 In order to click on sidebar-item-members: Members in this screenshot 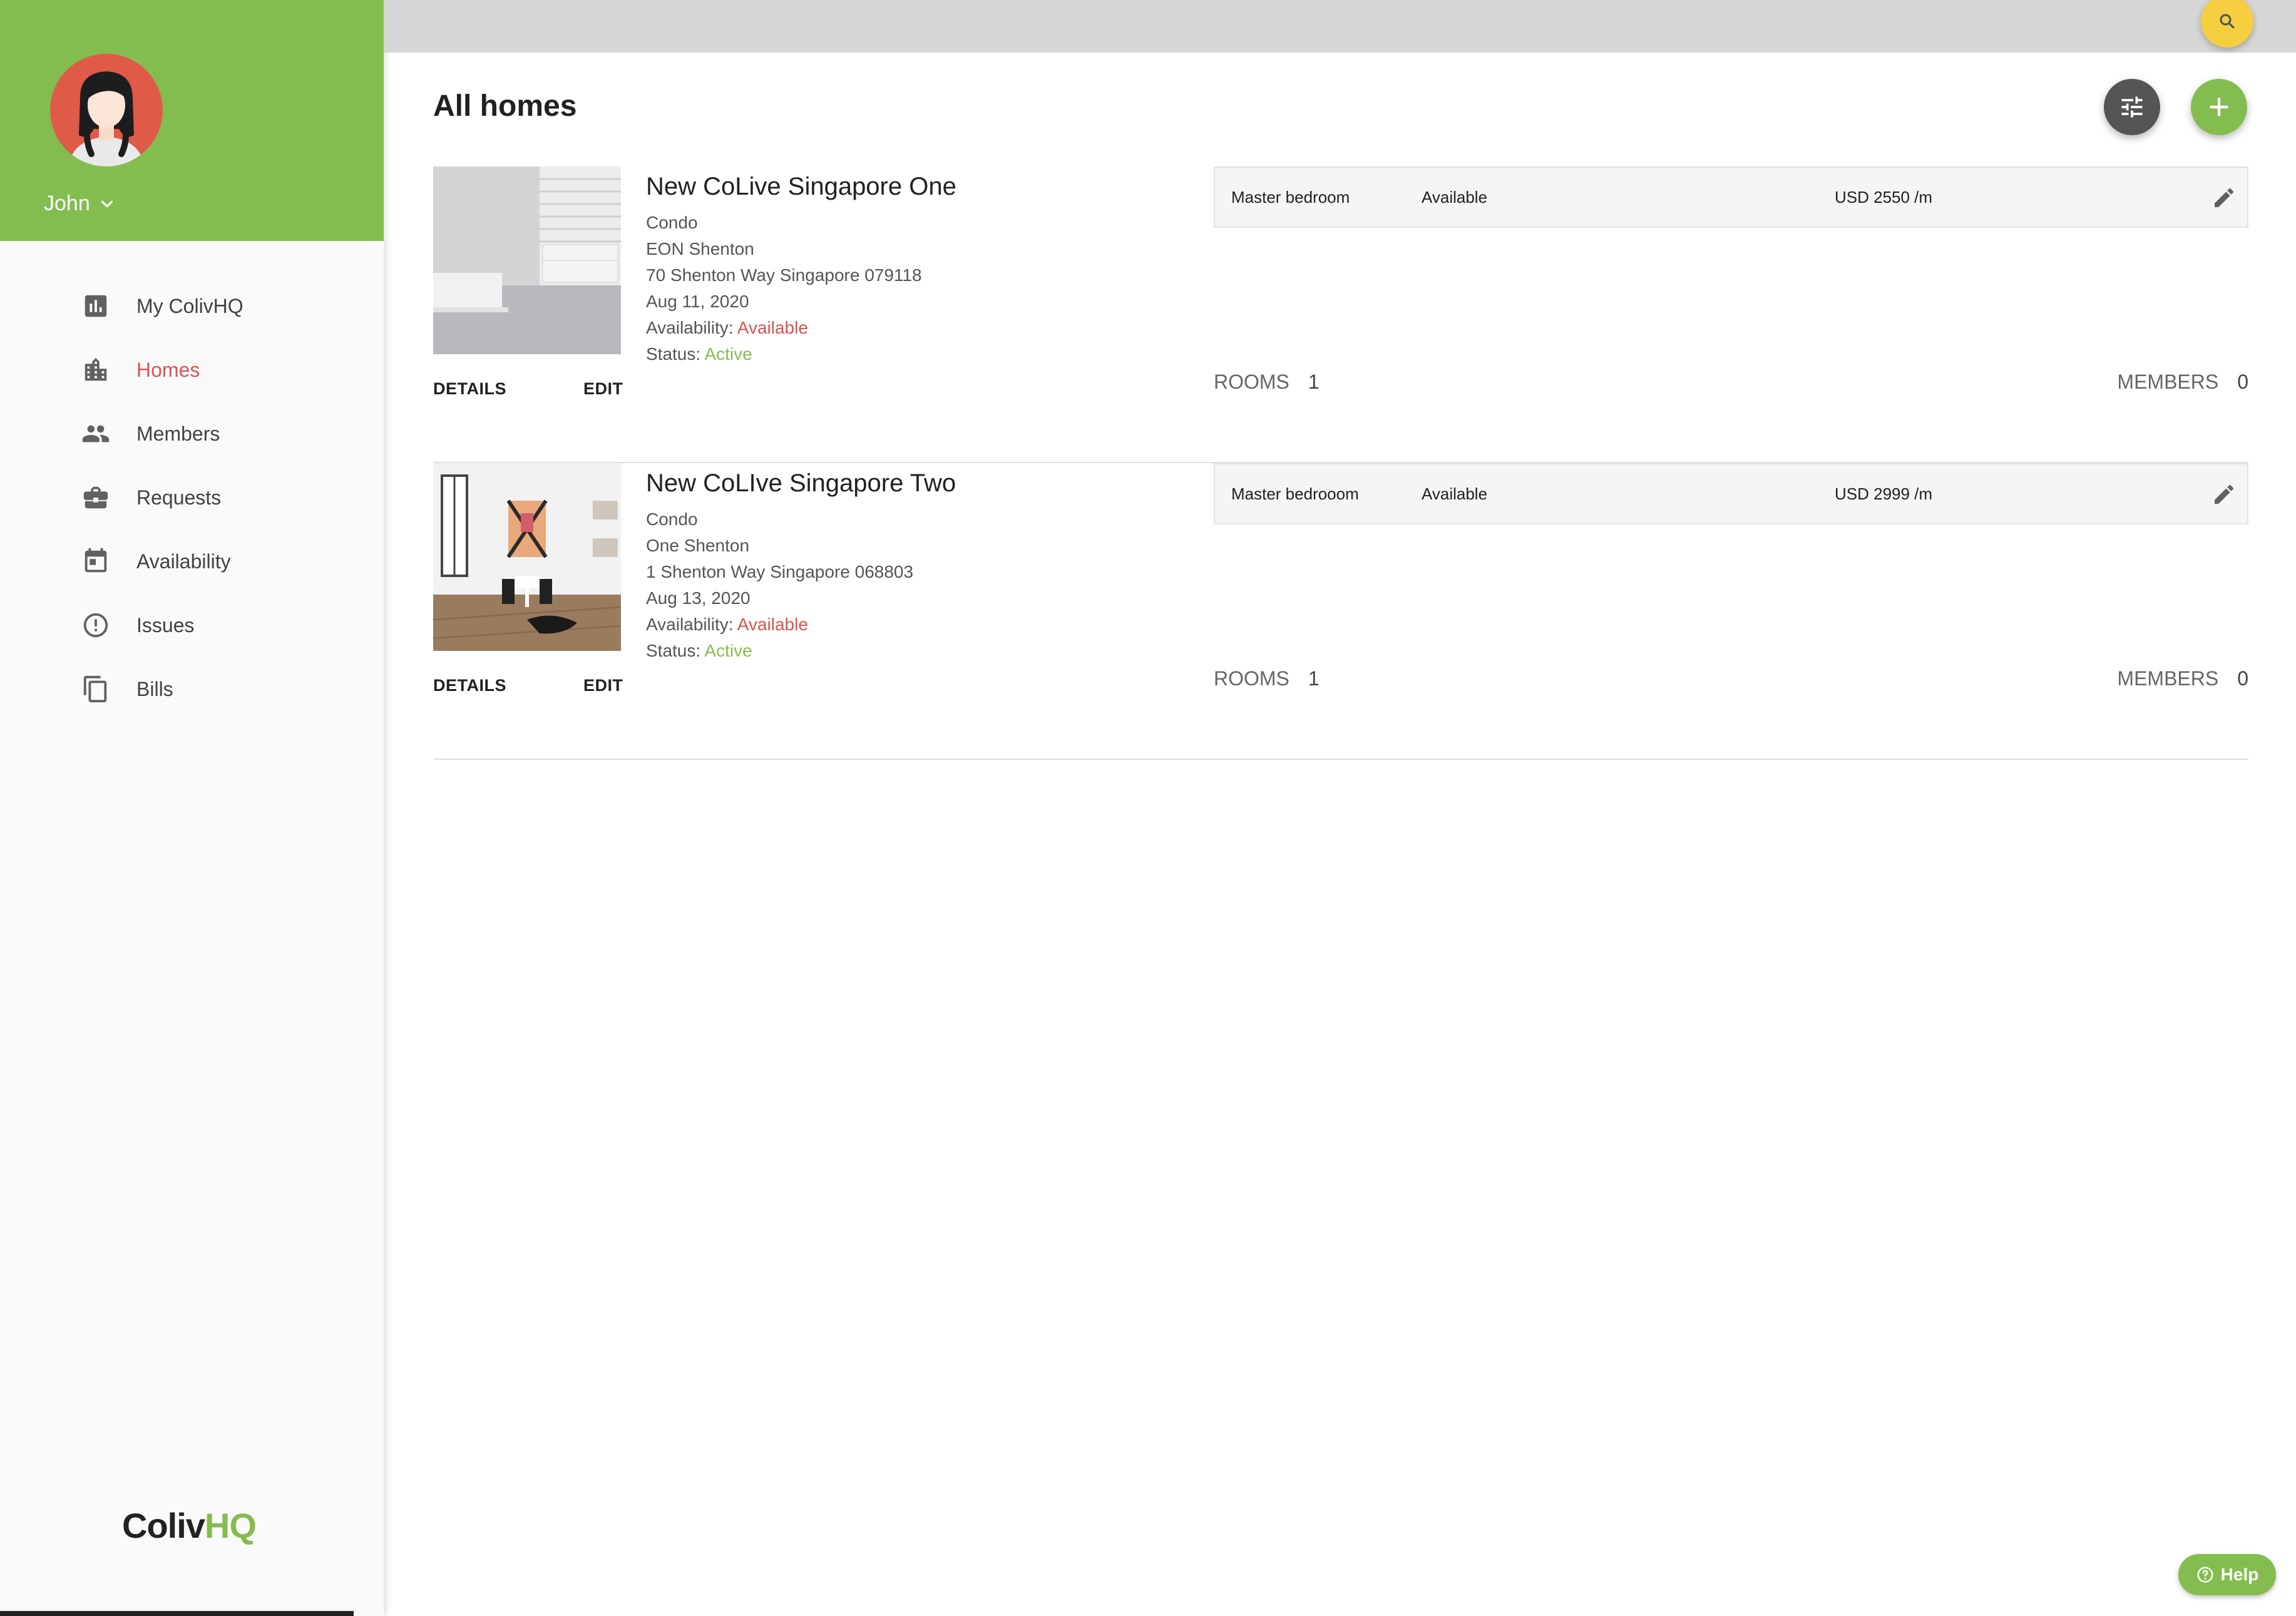, I will do `click(192, 434)`.